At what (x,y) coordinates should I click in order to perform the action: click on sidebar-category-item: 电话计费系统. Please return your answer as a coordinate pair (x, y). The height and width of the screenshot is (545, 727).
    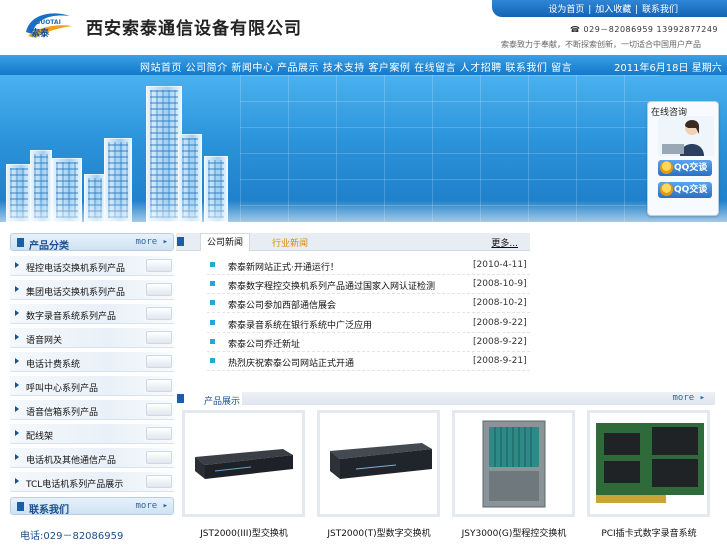
    Looking at the image, I should click on (92, 362).